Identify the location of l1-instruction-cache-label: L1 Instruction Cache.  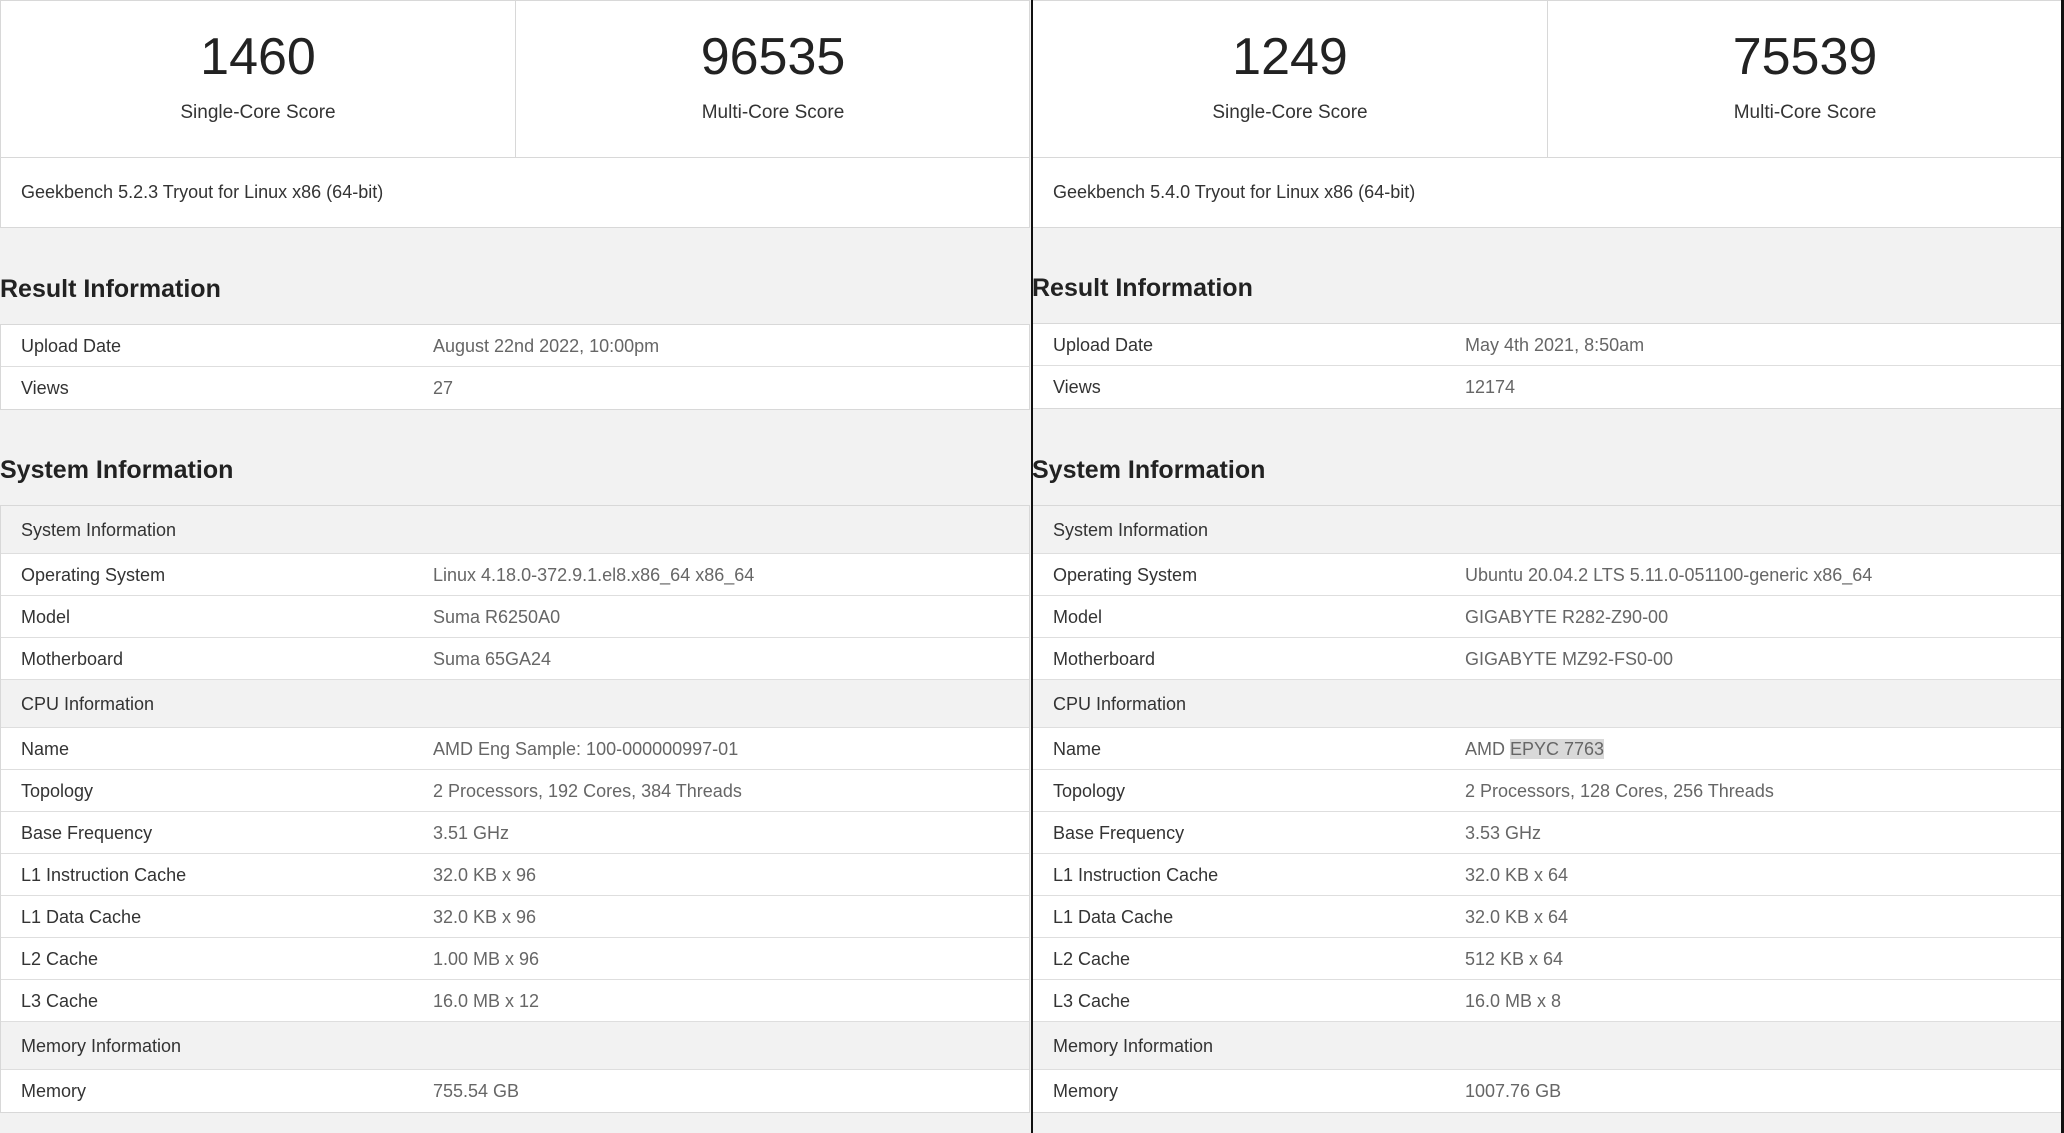
(1136, 875).